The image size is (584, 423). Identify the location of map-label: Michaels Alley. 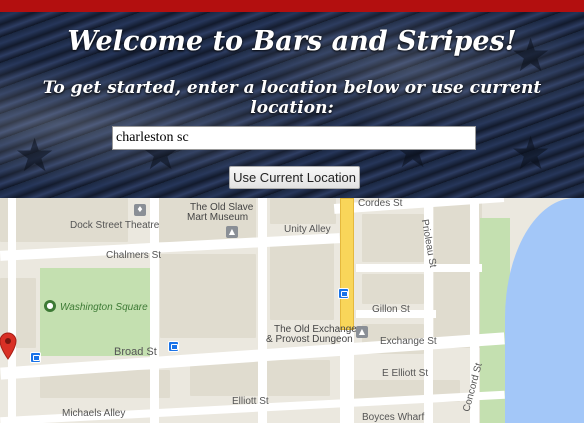
(94, 413).